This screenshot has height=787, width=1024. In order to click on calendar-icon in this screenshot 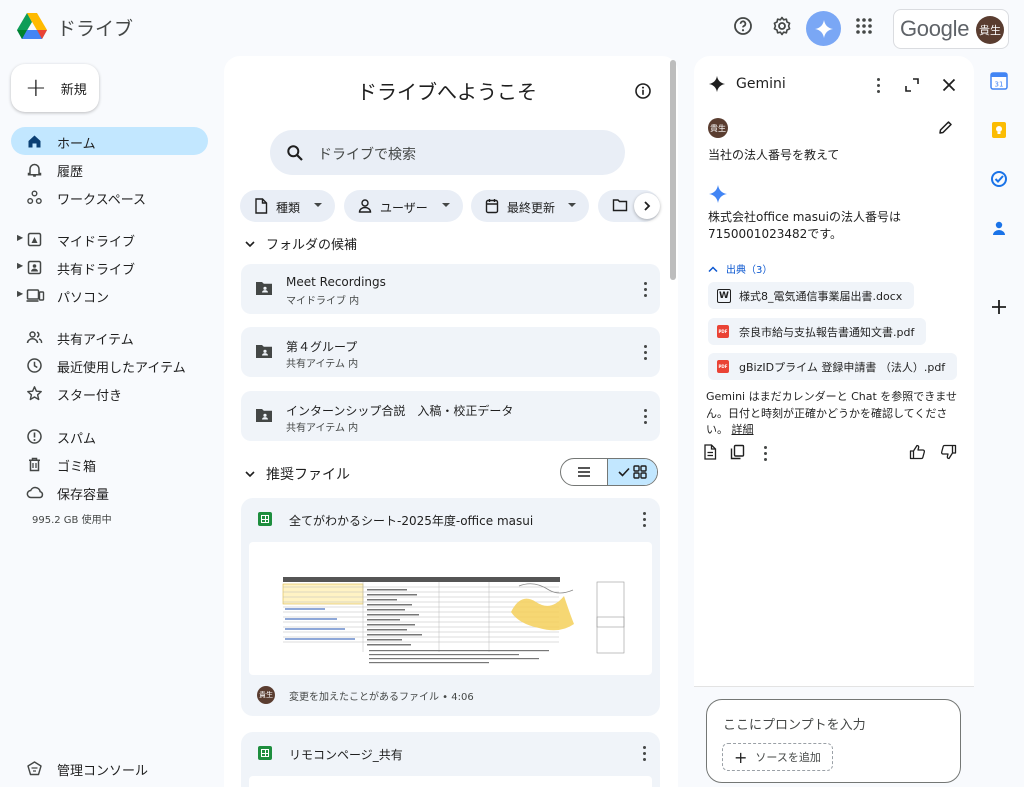, I will do `click(492, 206)`.